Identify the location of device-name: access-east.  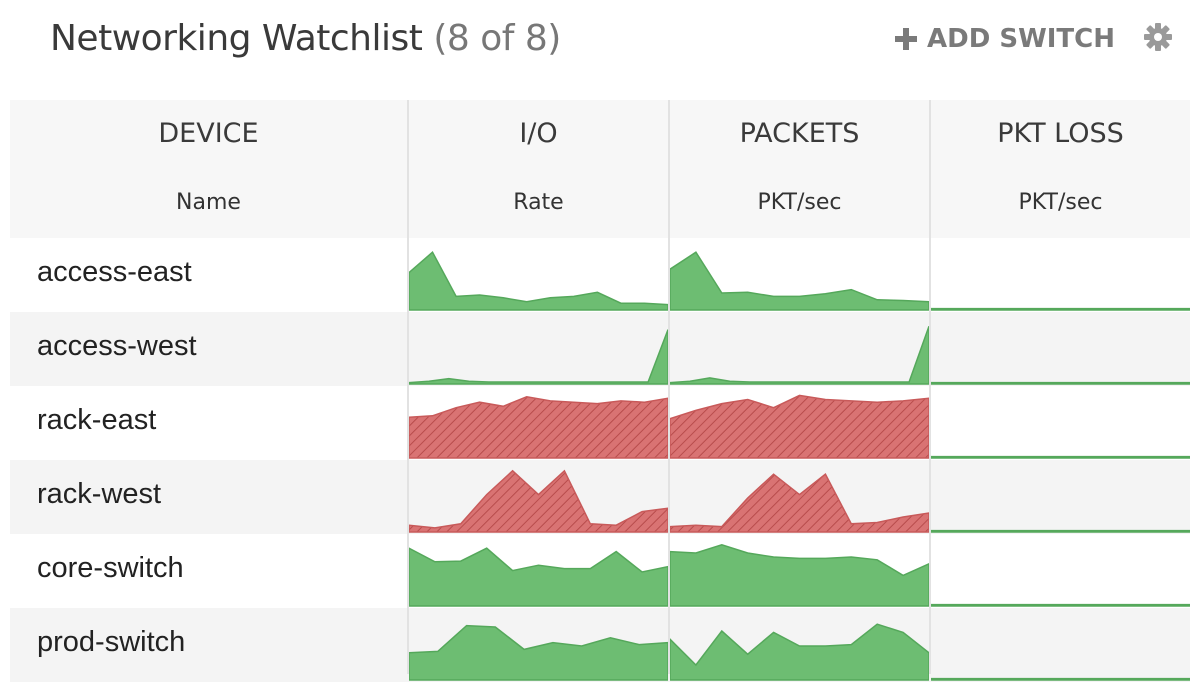
(114, 272).